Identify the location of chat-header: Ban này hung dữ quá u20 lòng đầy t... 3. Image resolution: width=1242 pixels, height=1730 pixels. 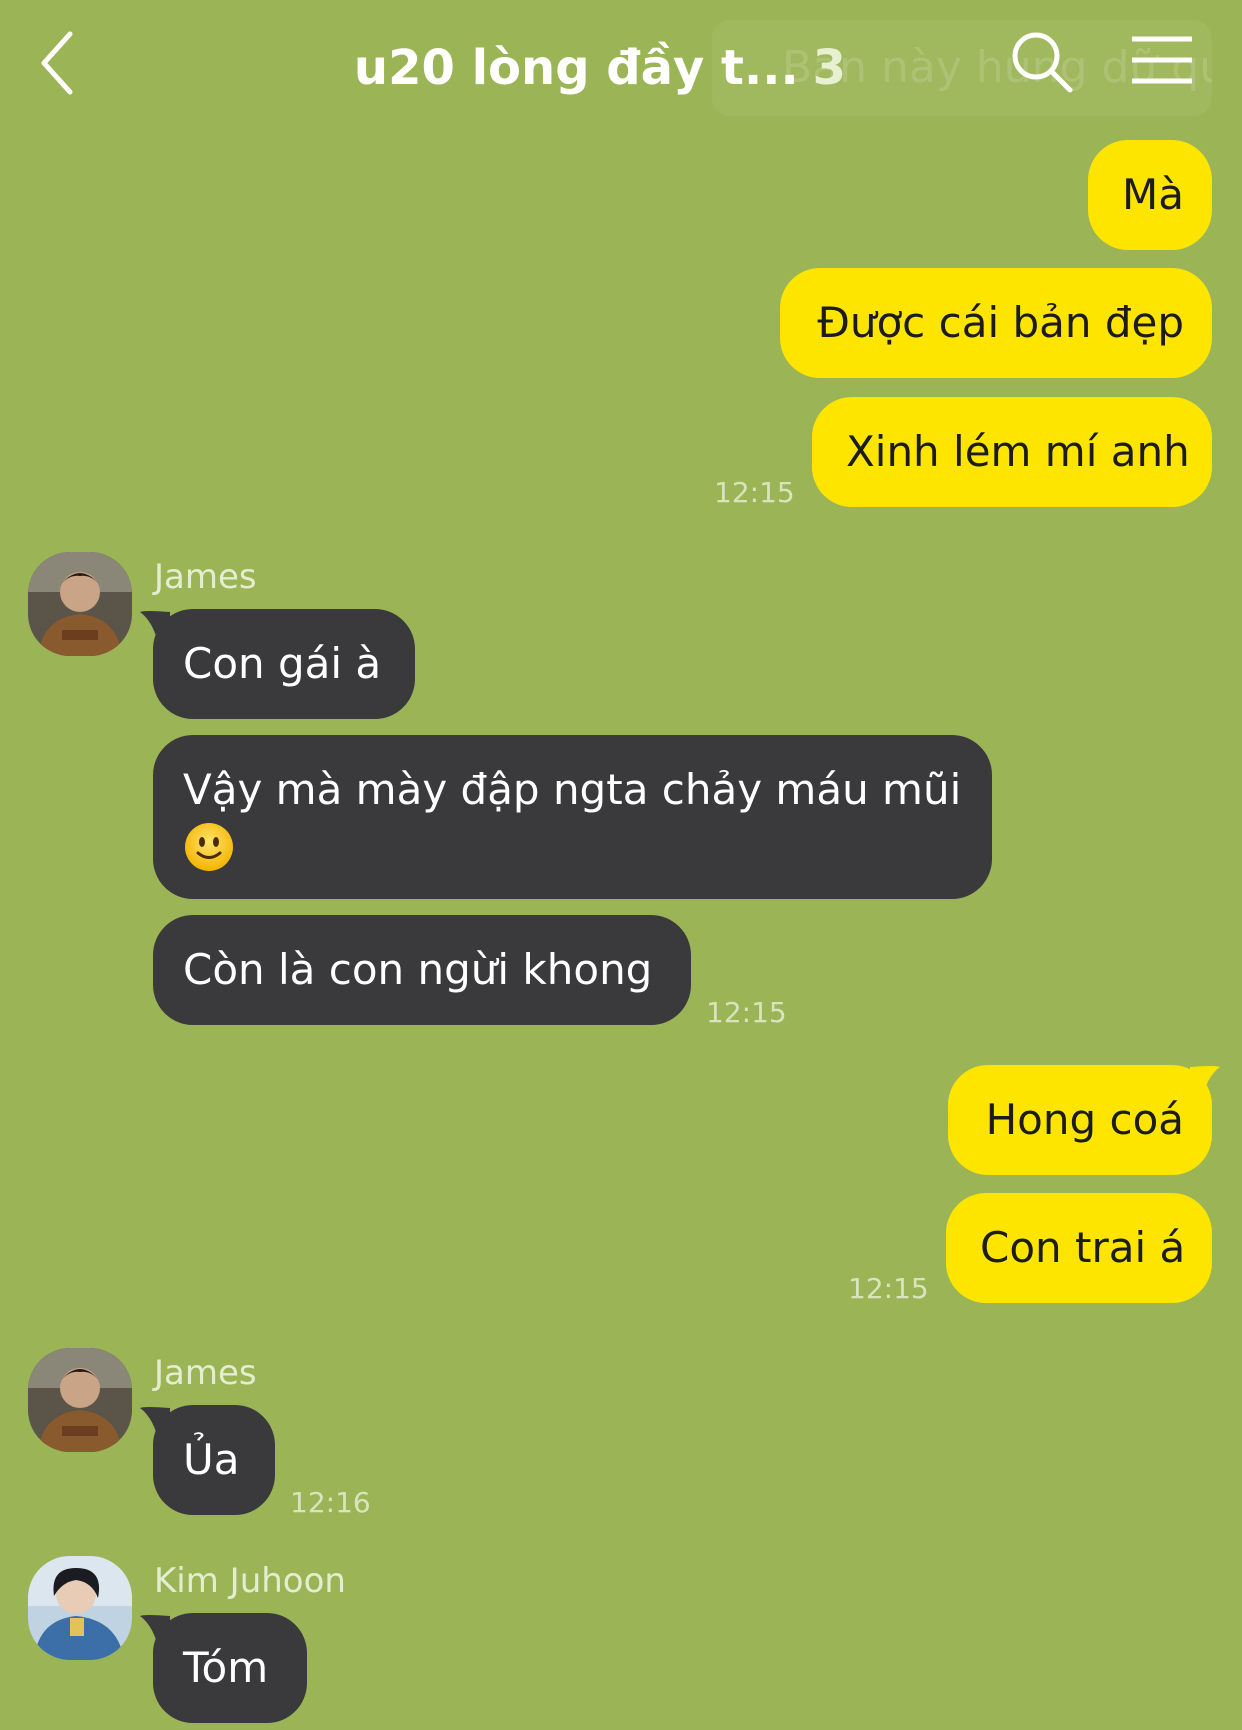
(621, 65).